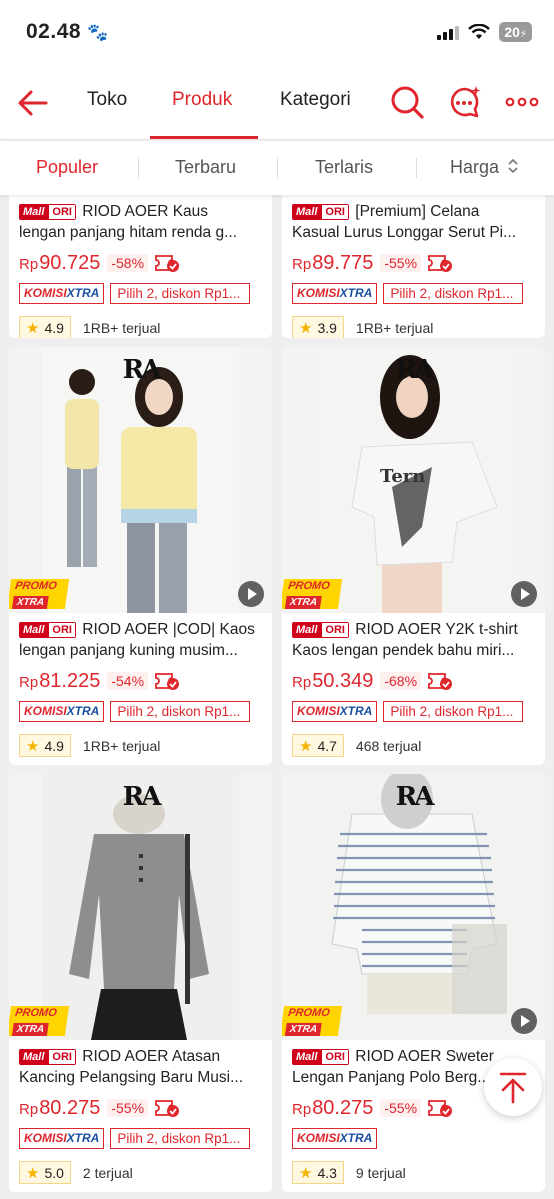  Describe the element at coordinates (333, 262) in the screenshot. I see `product-price: Rp89.775` at that location.